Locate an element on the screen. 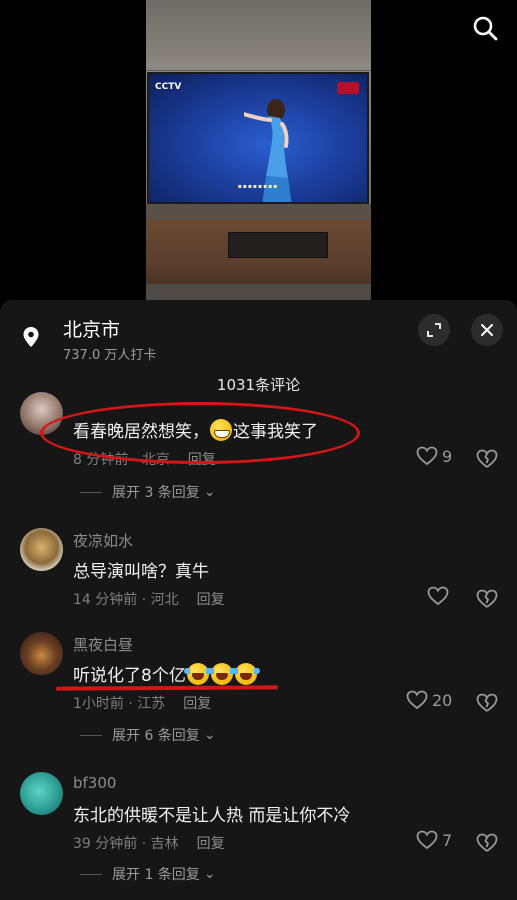 This screenshot has height=900, width=517. search-button is located at coordinates (485, 28).